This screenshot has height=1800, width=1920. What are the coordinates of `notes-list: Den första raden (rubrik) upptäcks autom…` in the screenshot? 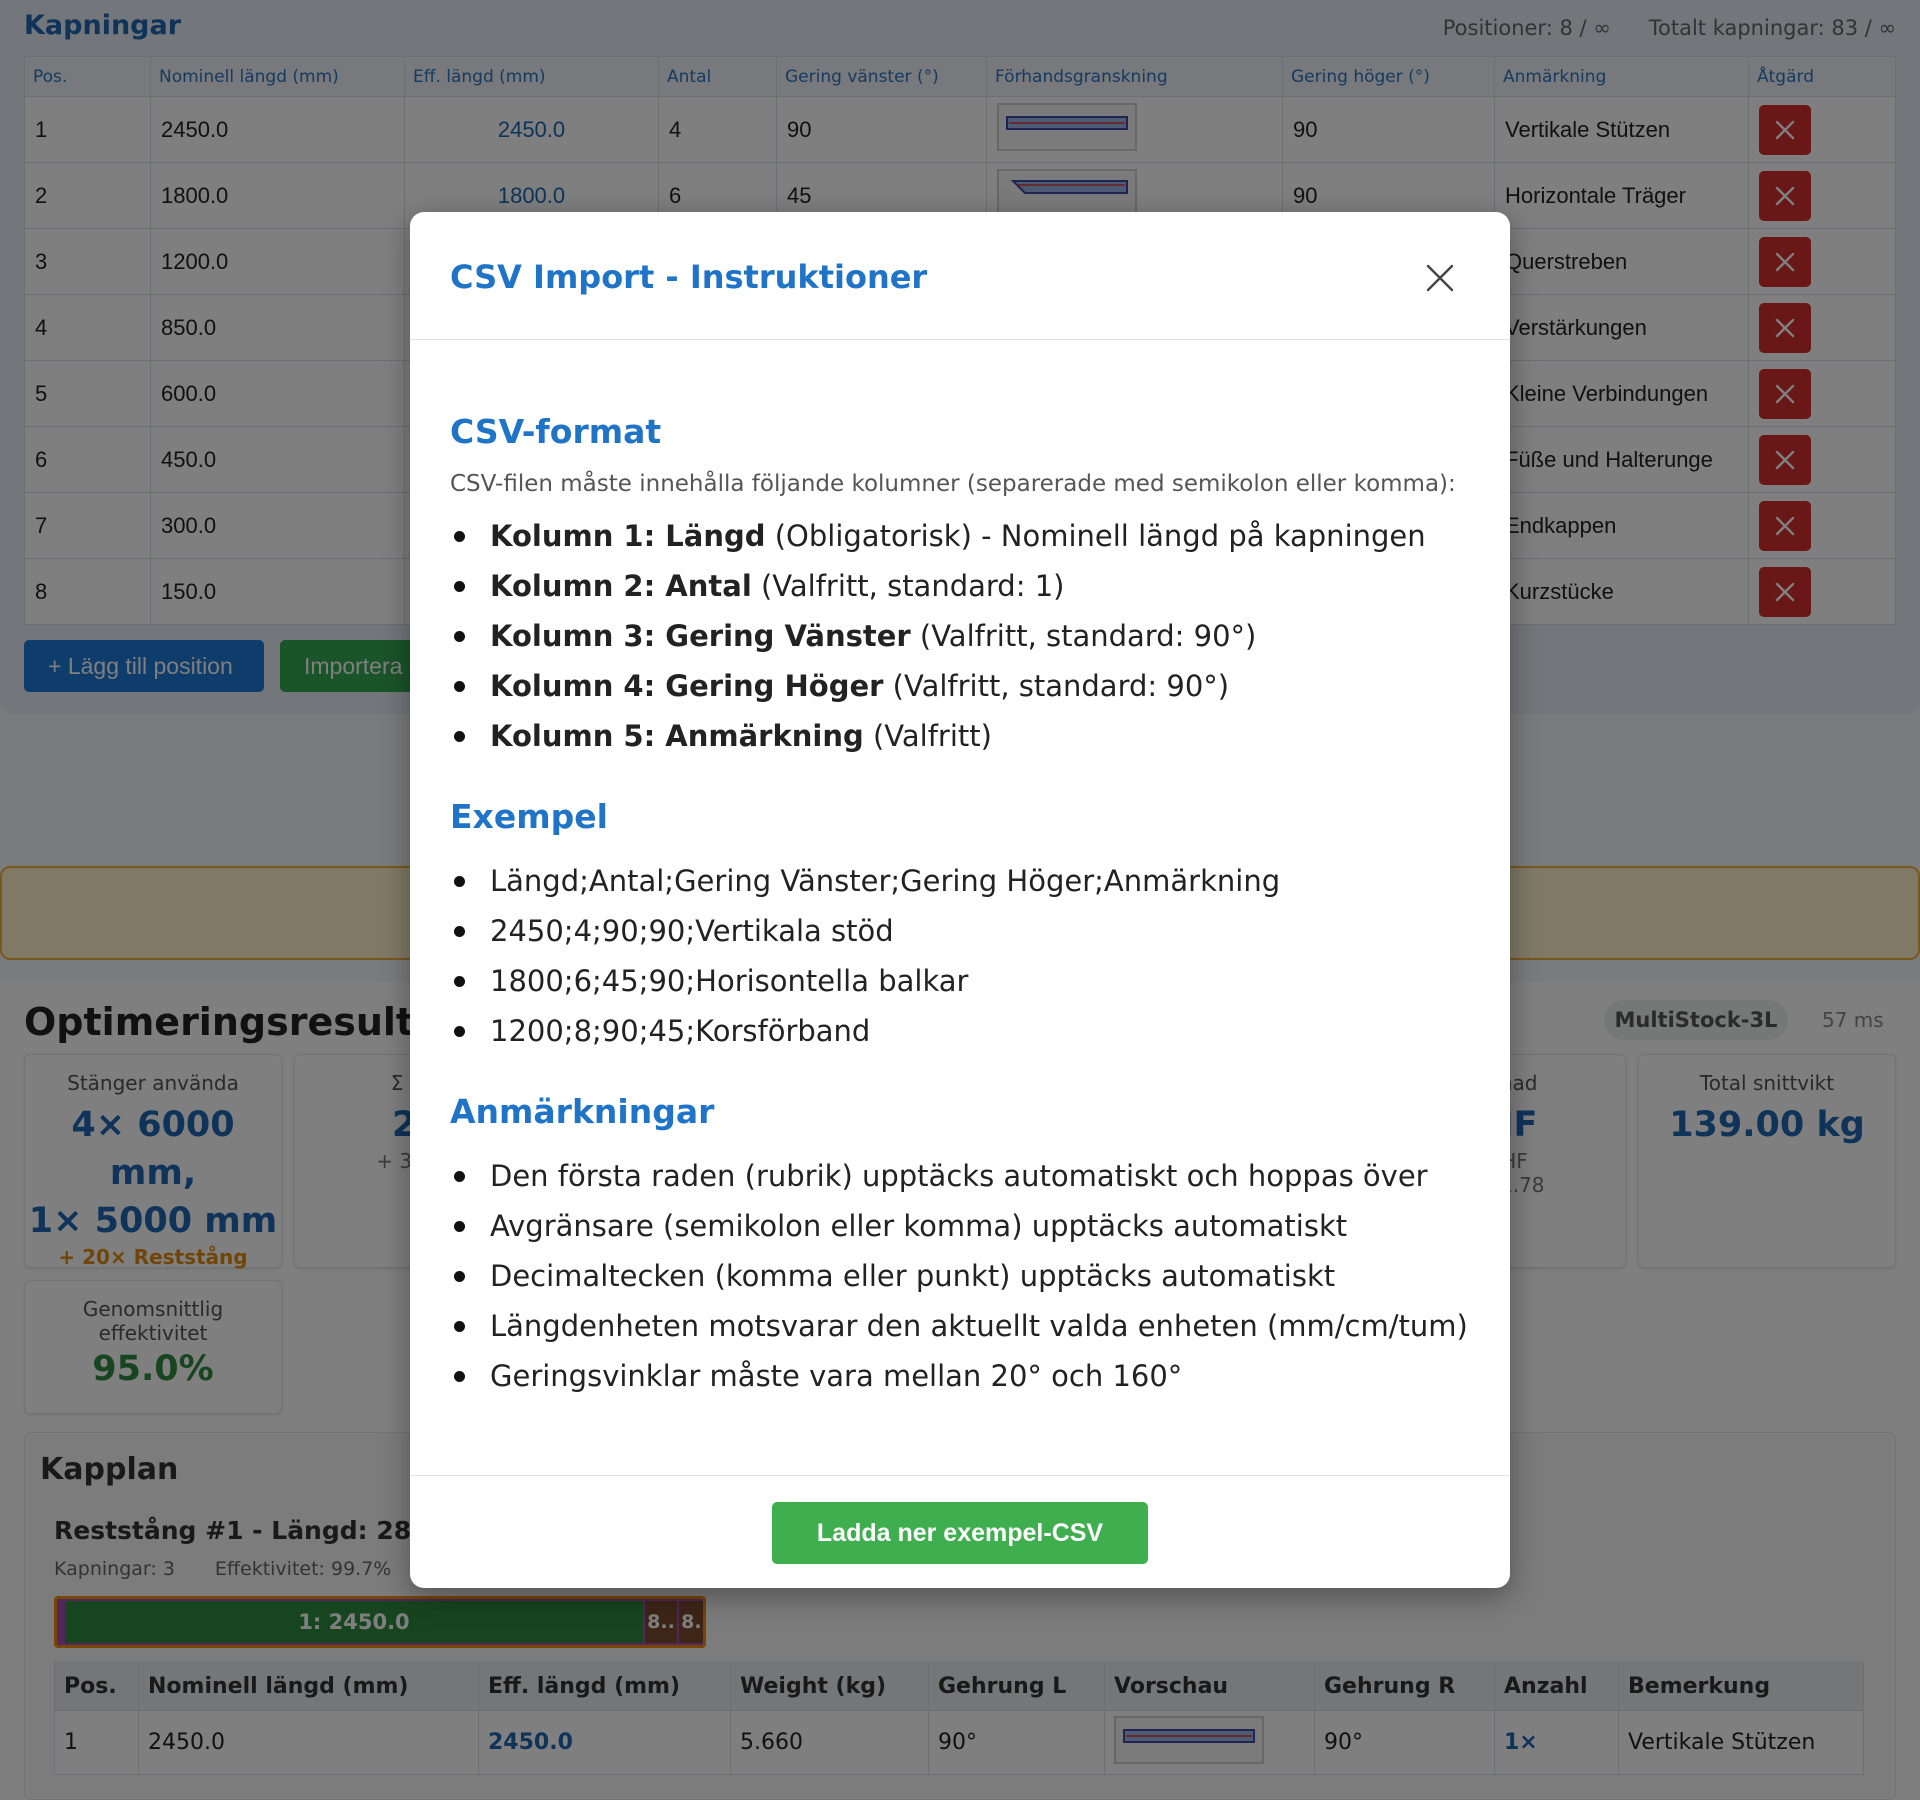 It's located at (960, 1276).